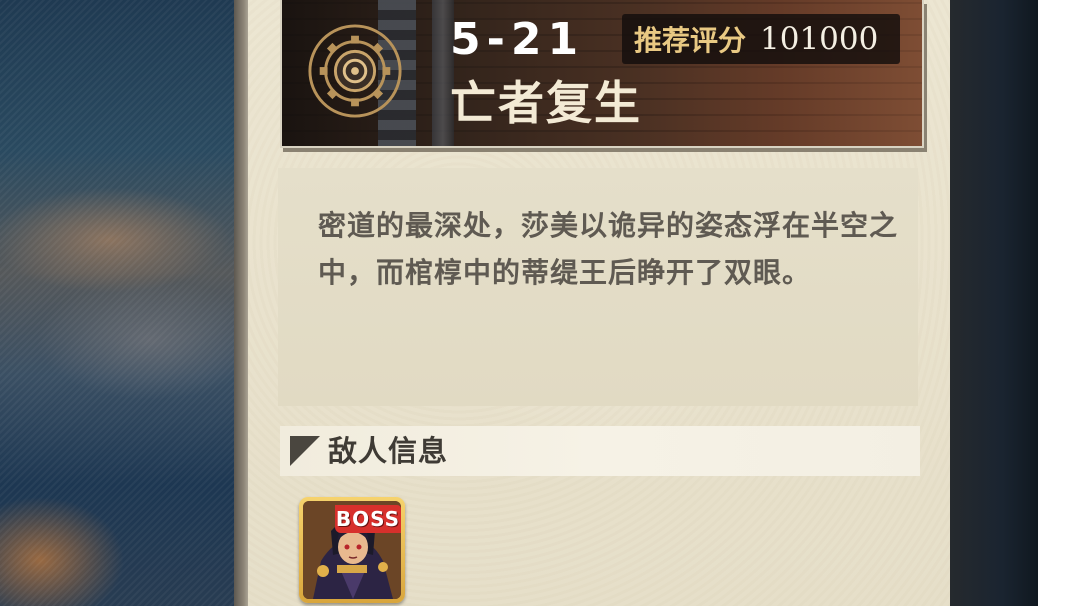  I want to click on section-triangle-icon, so click(305, 451).